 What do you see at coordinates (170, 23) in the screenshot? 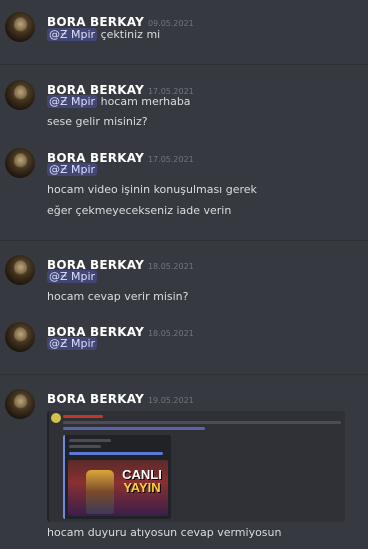
I see `timestamp: 09.05.2021` at bounding box center [170, 23].